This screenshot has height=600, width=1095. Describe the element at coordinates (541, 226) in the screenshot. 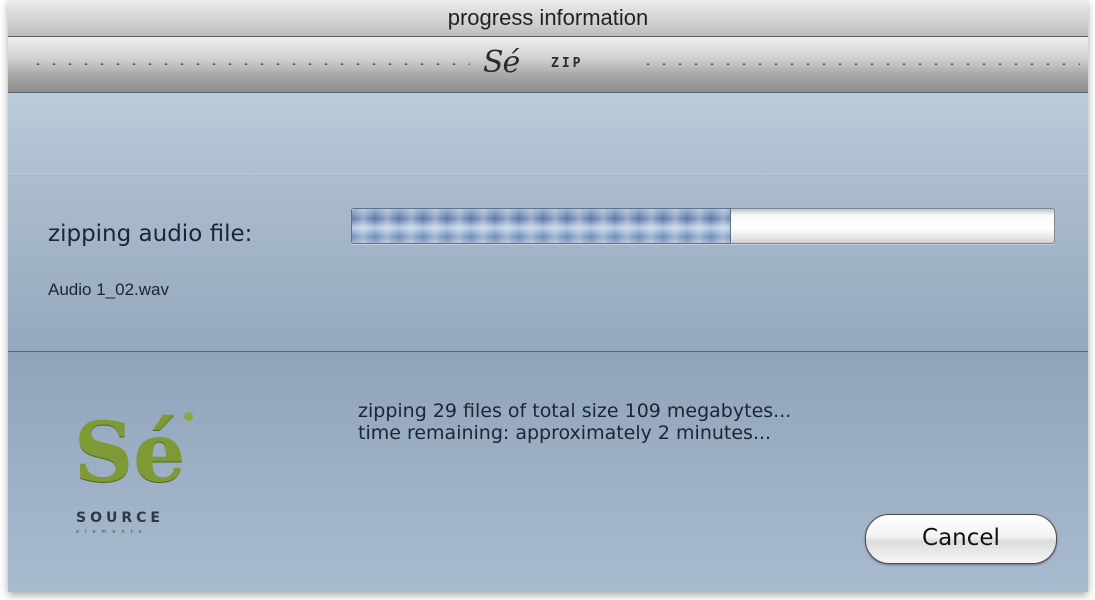

I see `progress-bar-fill` at that location.